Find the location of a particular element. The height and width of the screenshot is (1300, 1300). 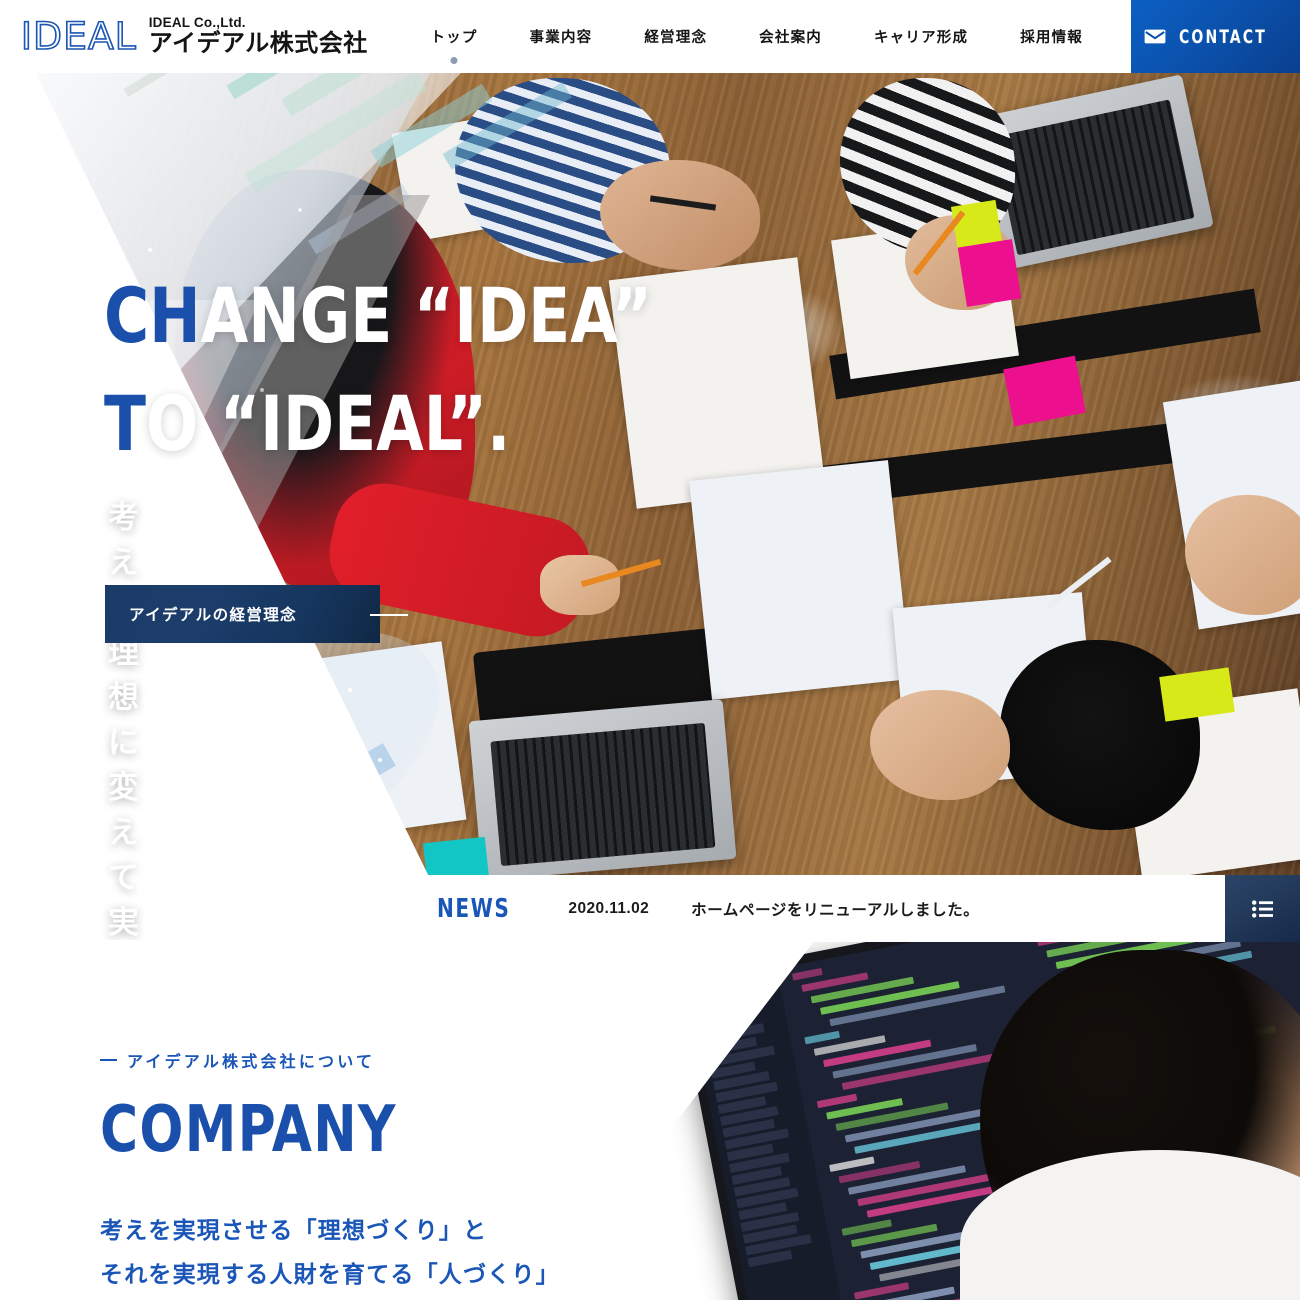

nav-item-business: 事業内容 is located at coordinates (561, 36).